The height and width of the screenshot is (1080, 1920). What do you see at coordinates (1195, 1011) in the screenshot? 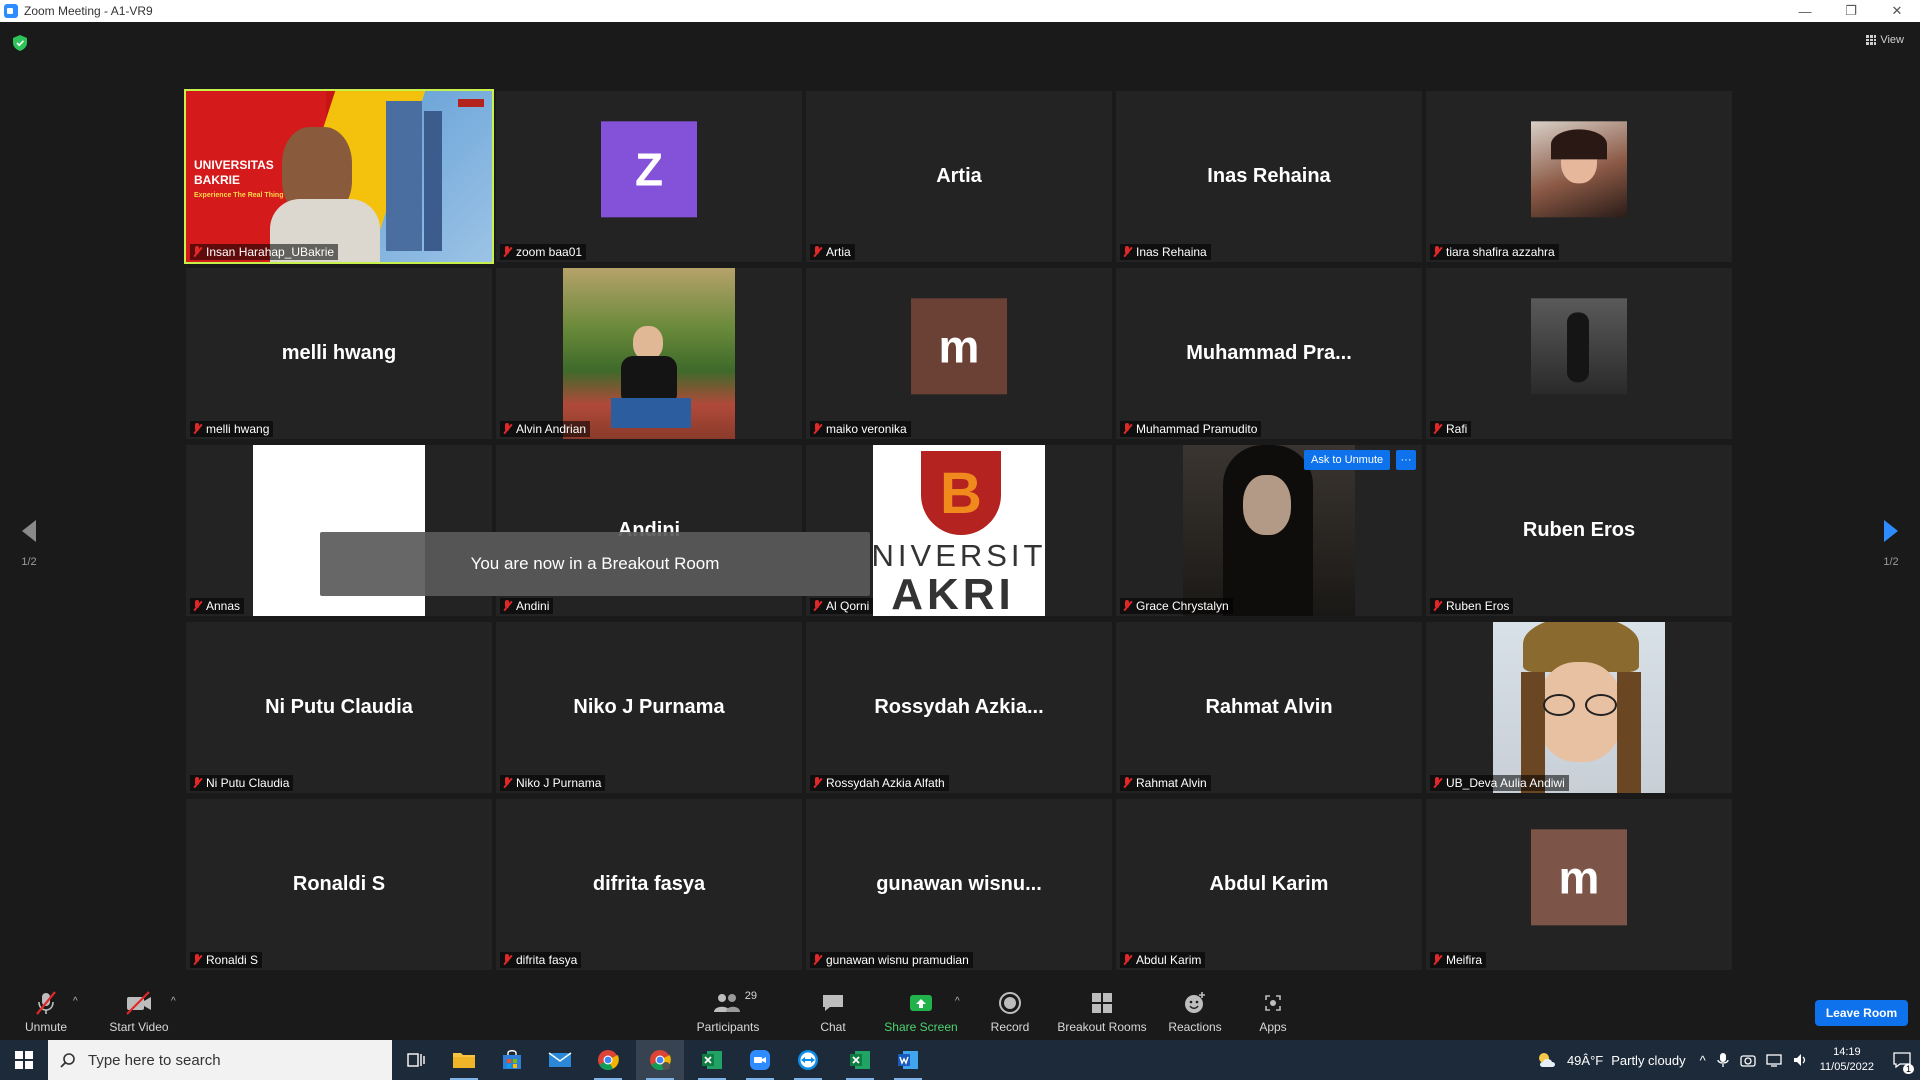
I see `reactions-button: Reactions` at bounding box center [1195, 1011].